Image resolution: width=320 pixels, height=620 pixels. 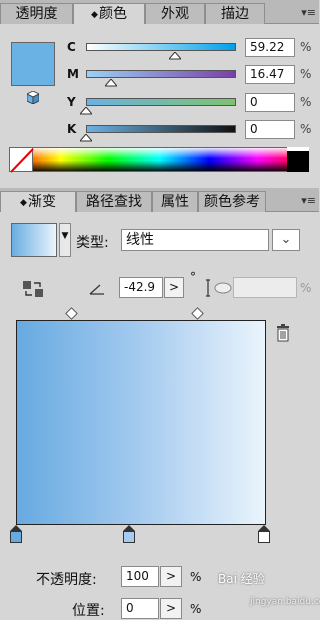 I want to click on gradient-panel-tabbar: ◆渐变 路径查找 属性 颜色参考 ▾≡, so click(x=159, y=200).